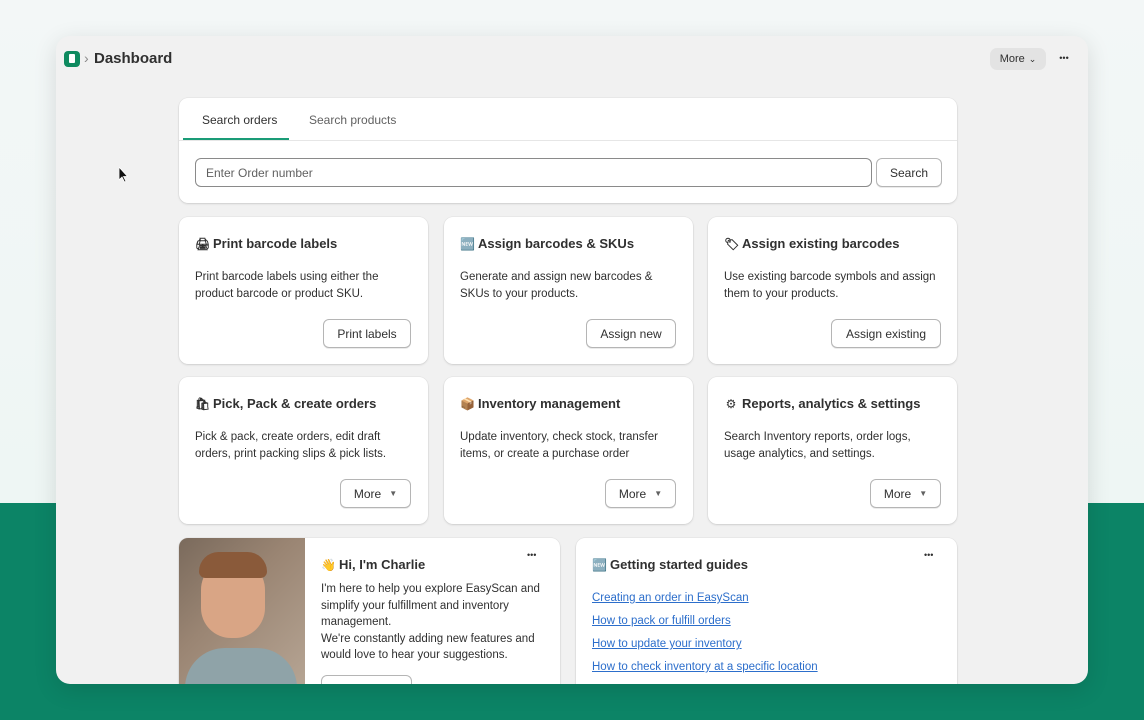 This screenshot has height=720, width=1144. What do you see at coordinates (909, 172) in the screenshot?
I see `search-button: Search` at bounding box center [909, 172].